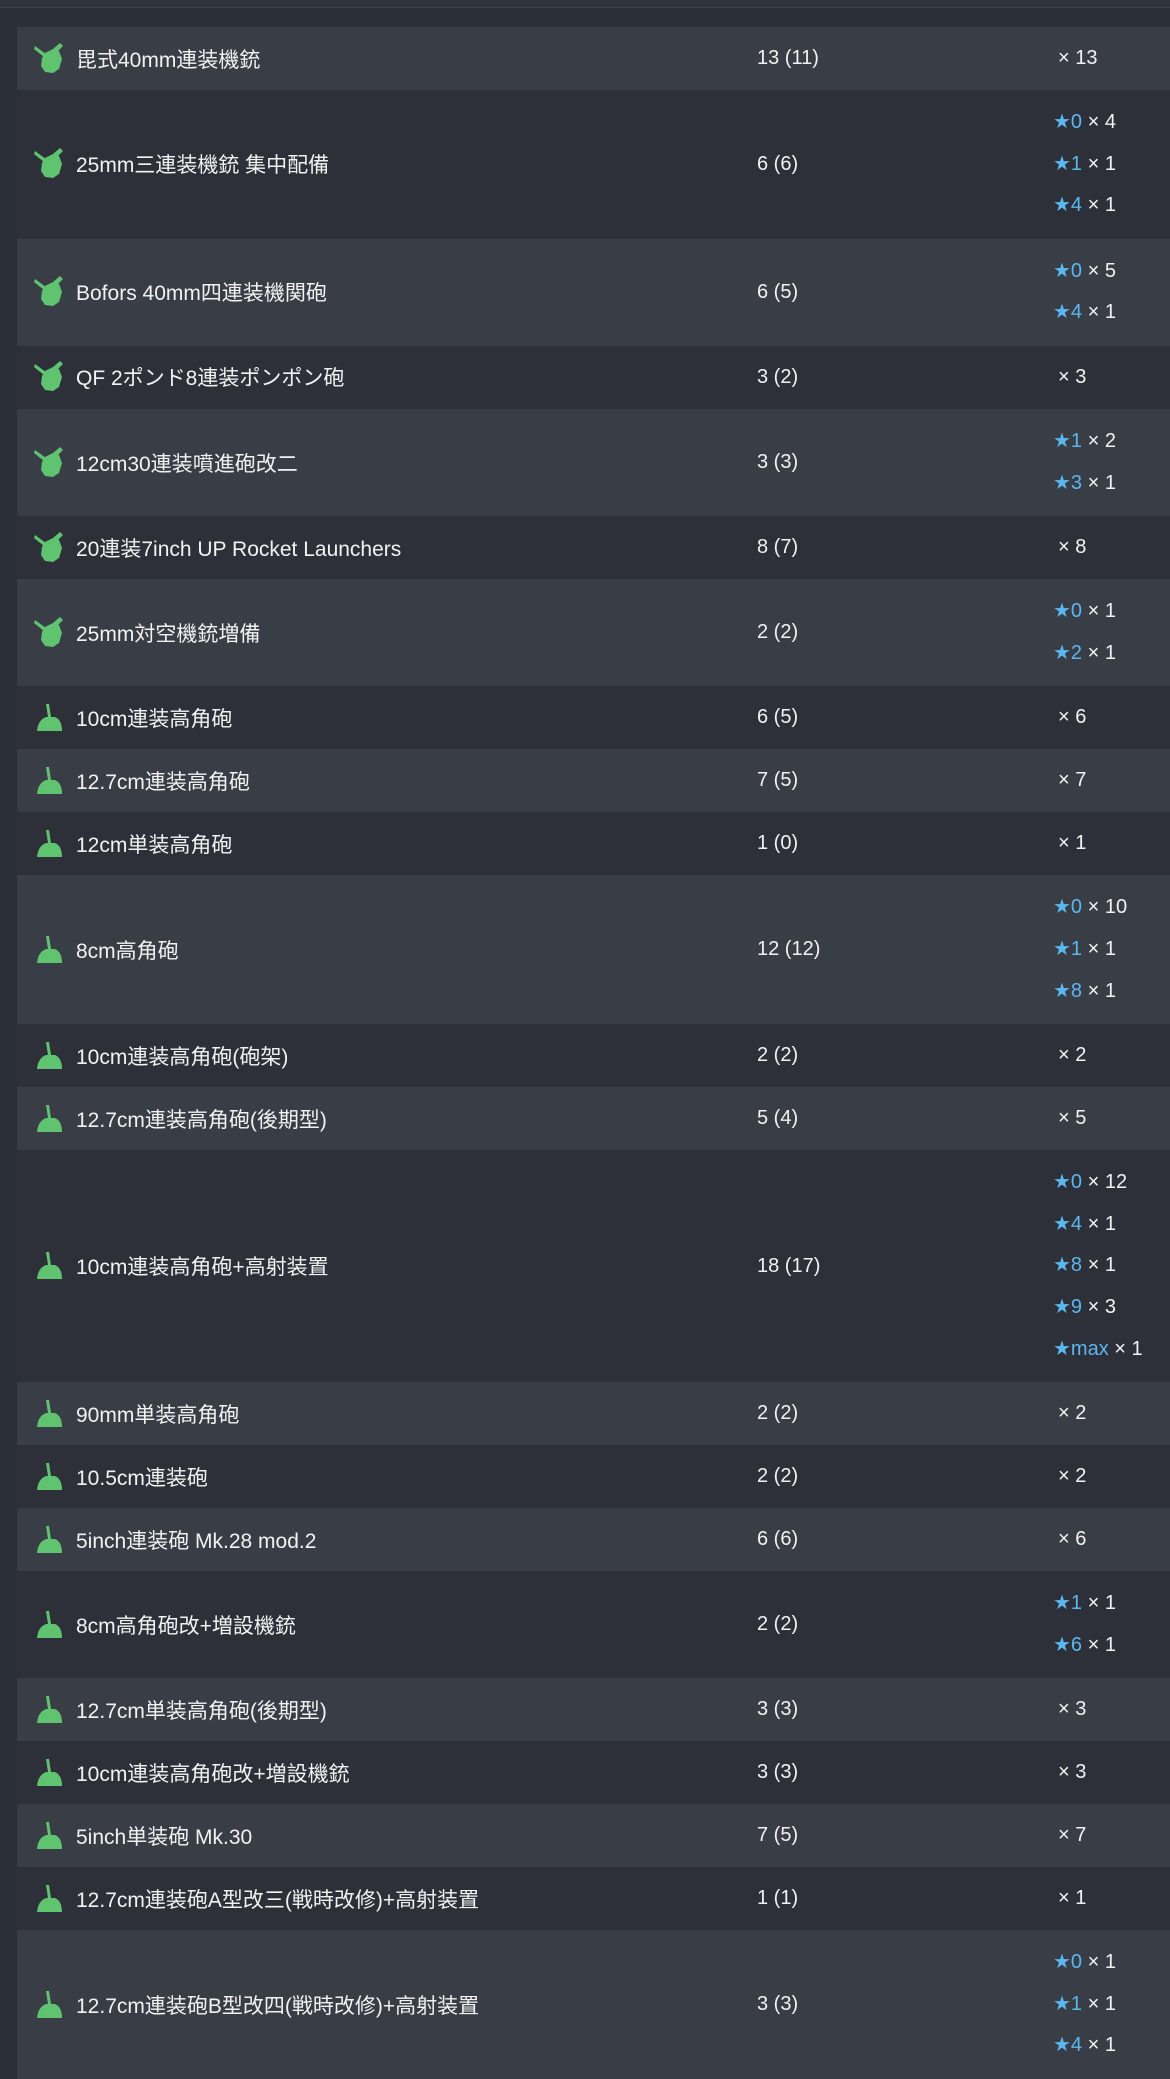 Image resolution: width=1170 pixels, height=2079 pixels. Describe the element at coordinates (387, 1625) in the screenshot. I see `equipment-name-cell: 8cm高角砲改+増設機銃` at that location.